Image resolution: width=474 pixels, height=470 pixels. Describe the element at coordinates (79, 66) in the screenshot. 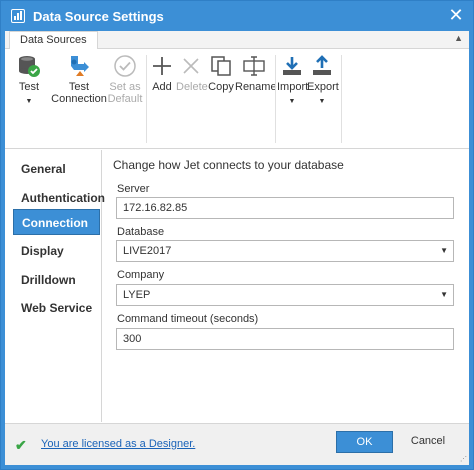

I see `test-connection-icon` at that location.